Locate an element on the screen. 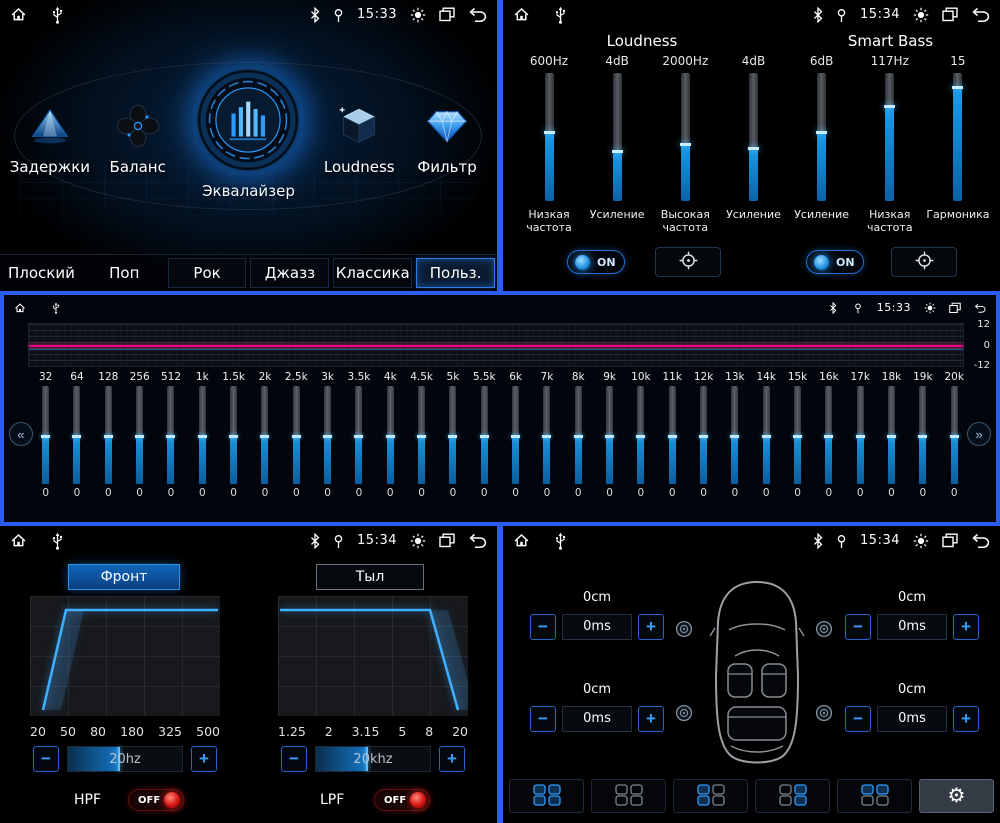  menu-item-delays: Задержки is located at coordinates (50, 120).